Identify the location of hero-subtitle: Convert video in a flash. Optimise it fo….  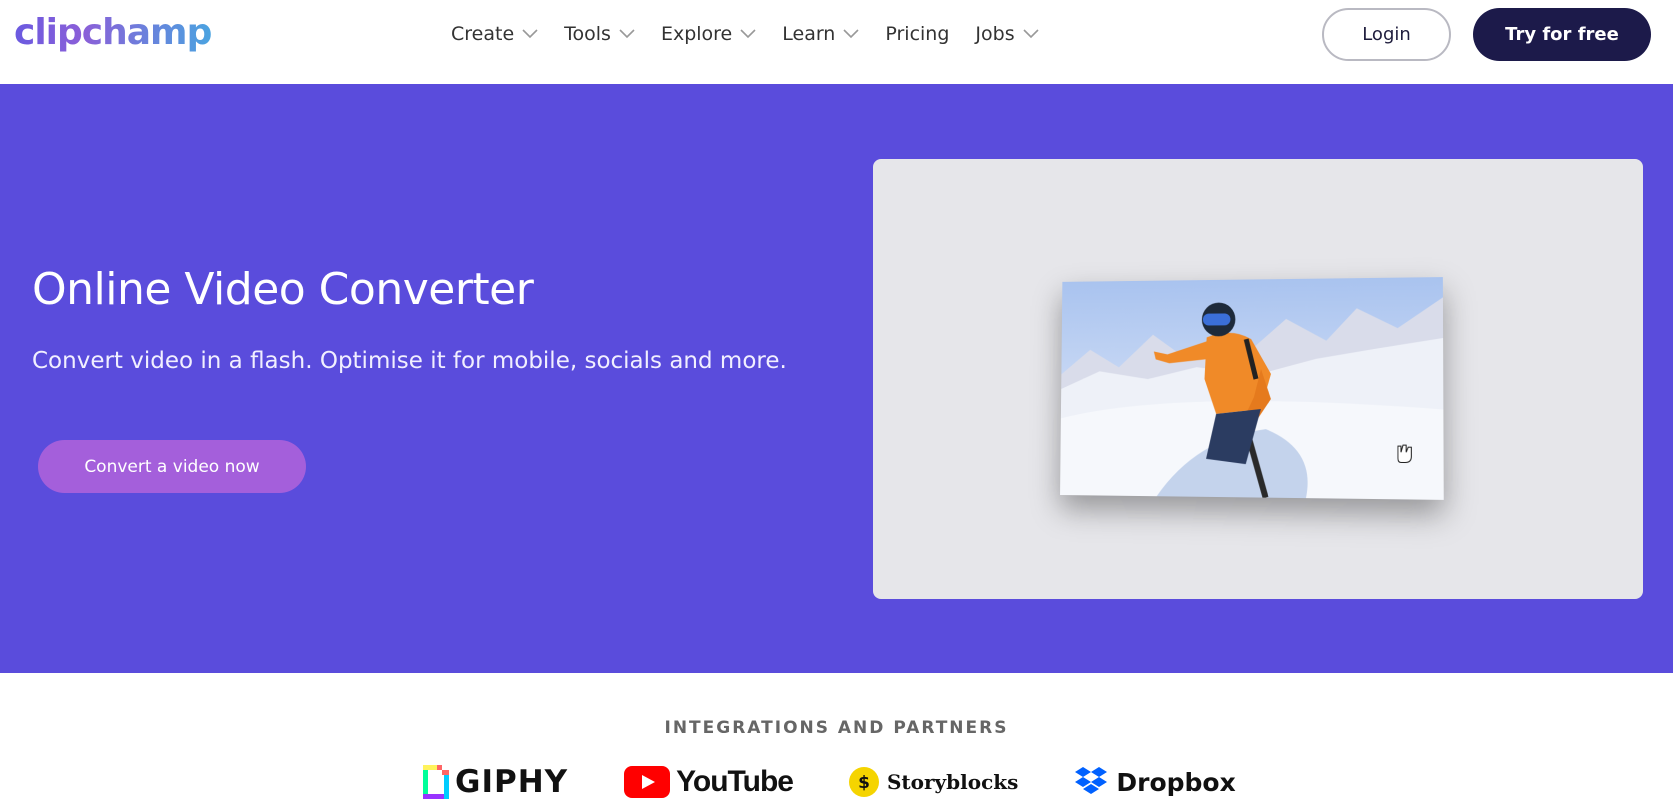
(409, 361).